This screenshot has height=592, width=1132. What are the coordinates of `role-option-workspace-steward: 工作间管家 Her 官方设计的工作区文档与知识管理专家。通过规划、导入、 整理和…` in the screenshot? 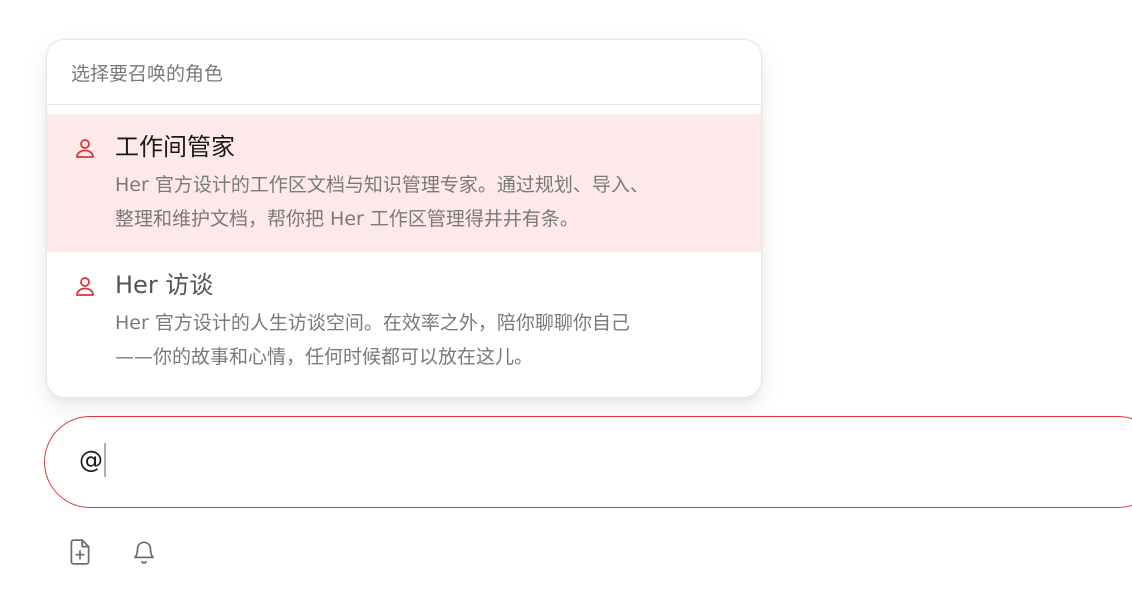 It's located at (404, 183).